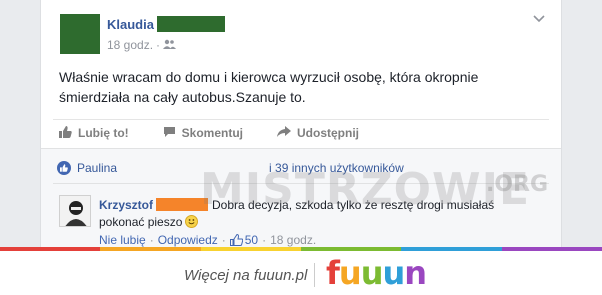 Image resolution: width=602 pixels, height=295 pixels. What do you see at coordinates (103, 133) in the screenshot?
I see `like-label: Lubię to!` at bounding box center [103, 133].